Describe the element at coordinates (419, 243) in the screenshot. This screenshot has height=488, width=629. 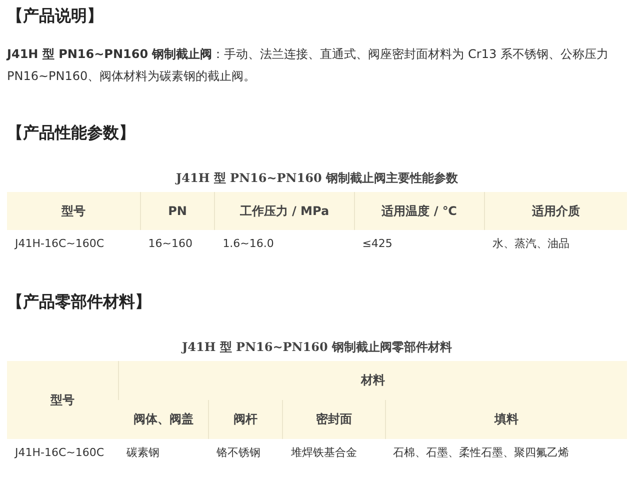
I see `table-cell: ≤425` at that location.